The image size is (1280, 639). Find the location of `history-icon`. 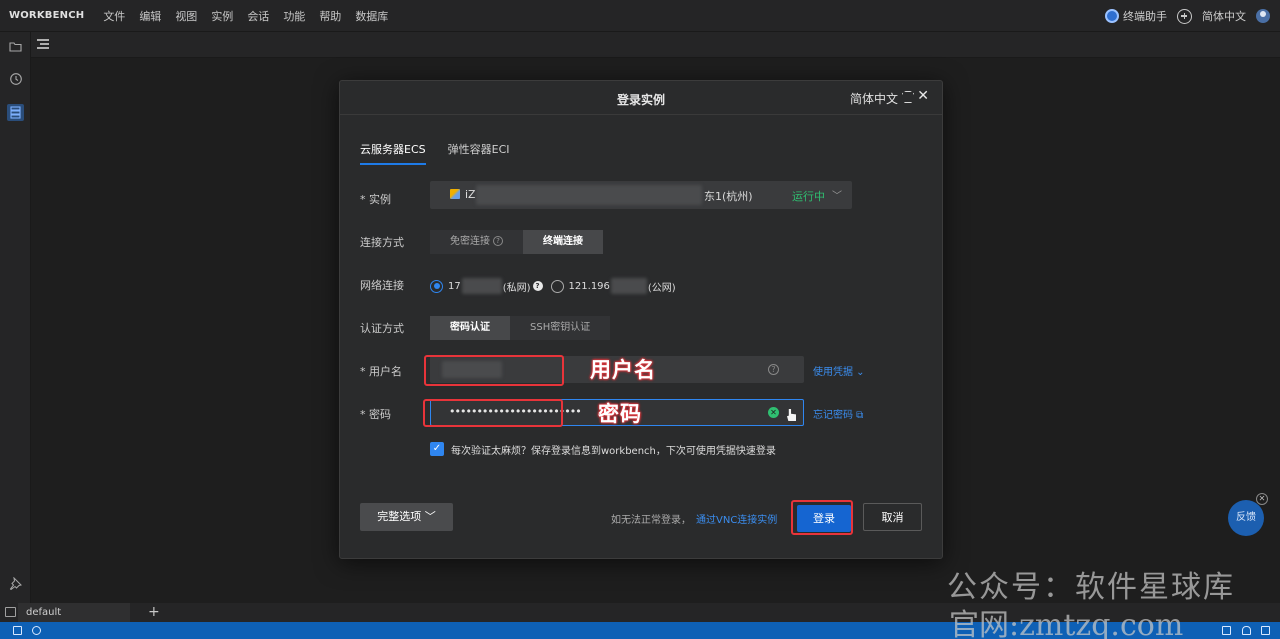

history-icon is located at coordinates (15, 79).